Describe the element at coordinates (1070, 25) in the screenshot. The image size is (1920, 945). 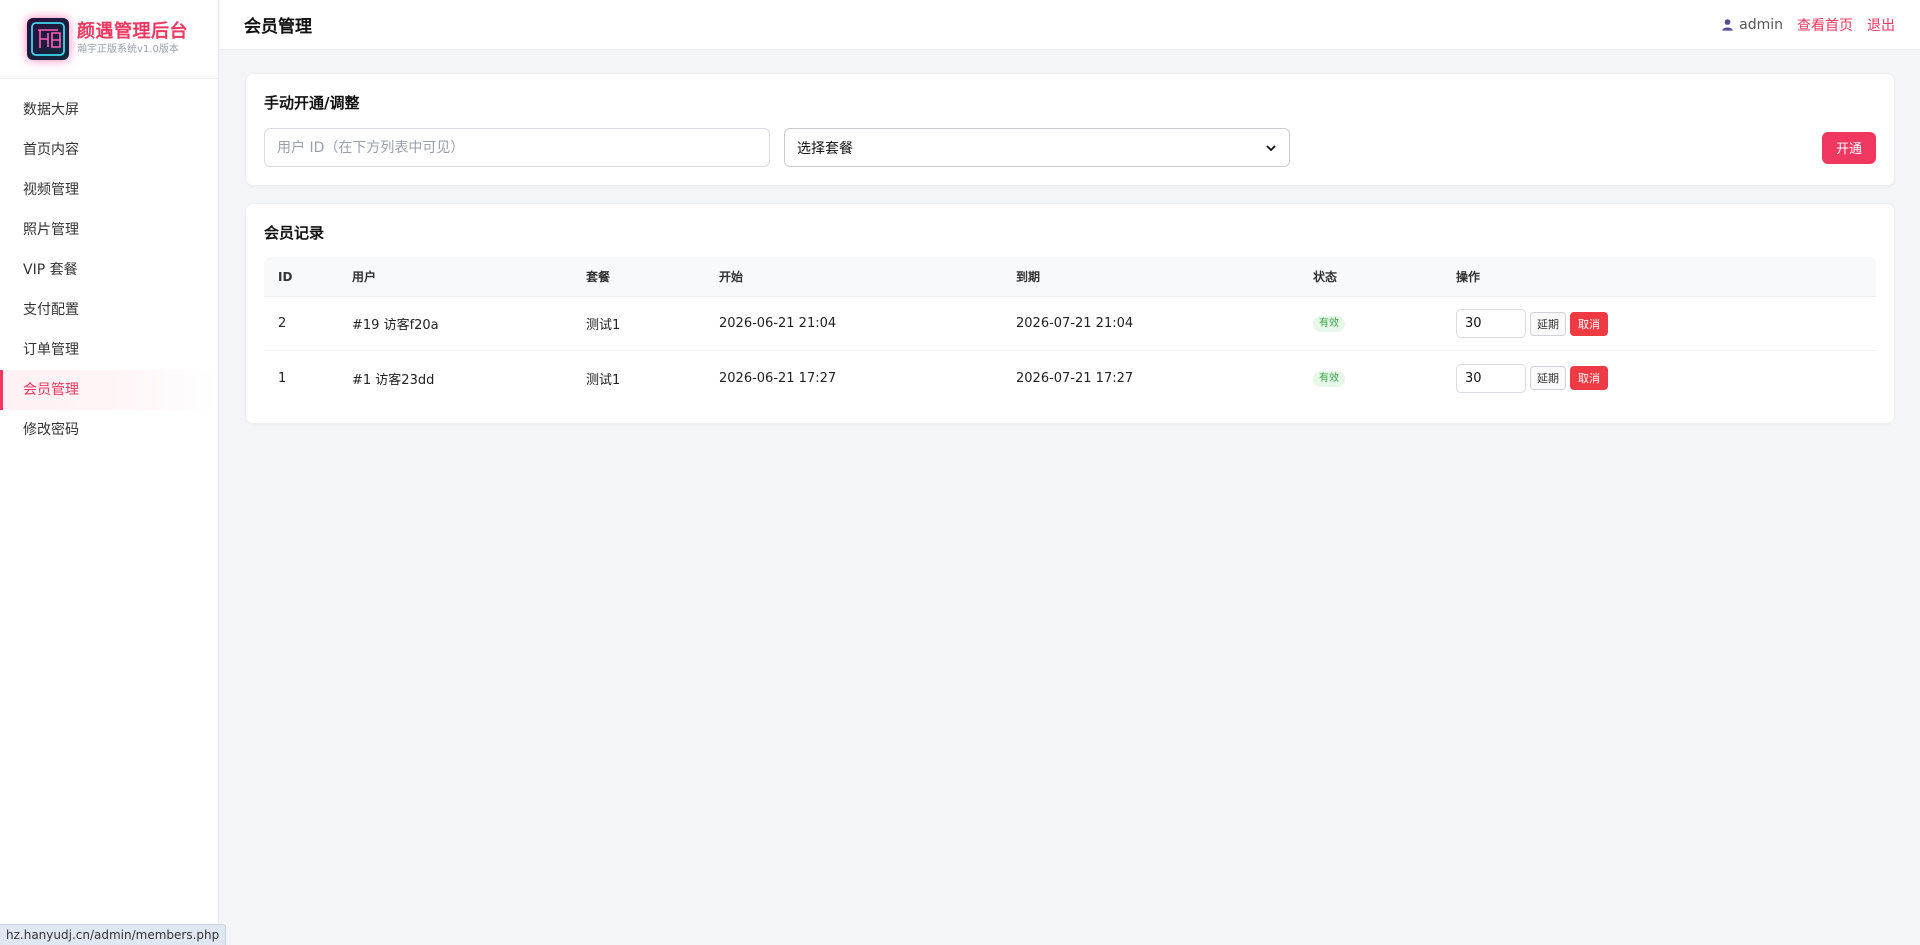
I see `topbar: 会员管理 admin 查看首页 退出` at that location.